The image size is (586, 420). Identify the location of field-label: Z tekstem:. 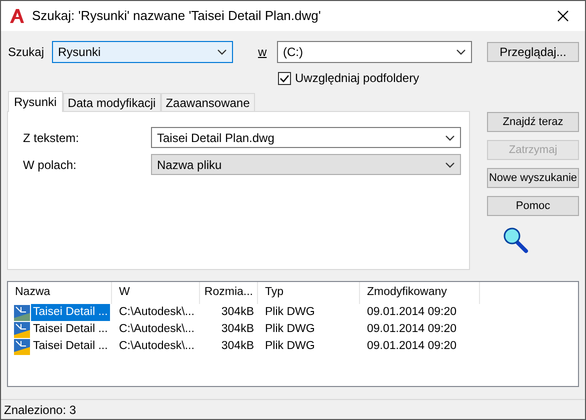
(51, 138).